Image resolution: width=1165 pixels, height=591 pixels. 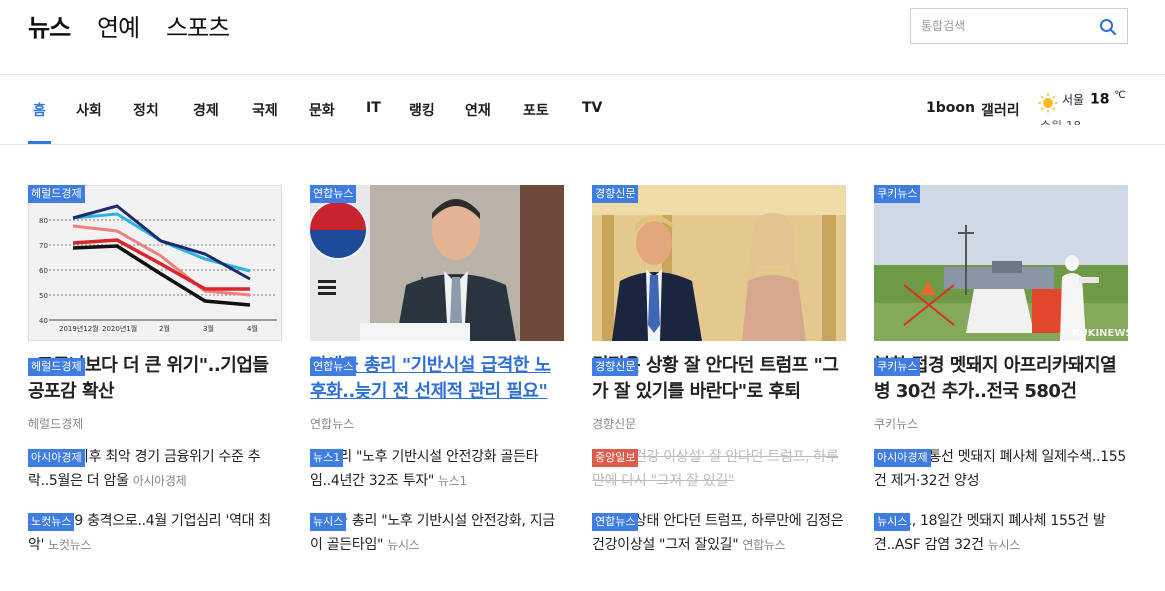 I want to click on tab-series: 연재, so click(x=478, y=110).